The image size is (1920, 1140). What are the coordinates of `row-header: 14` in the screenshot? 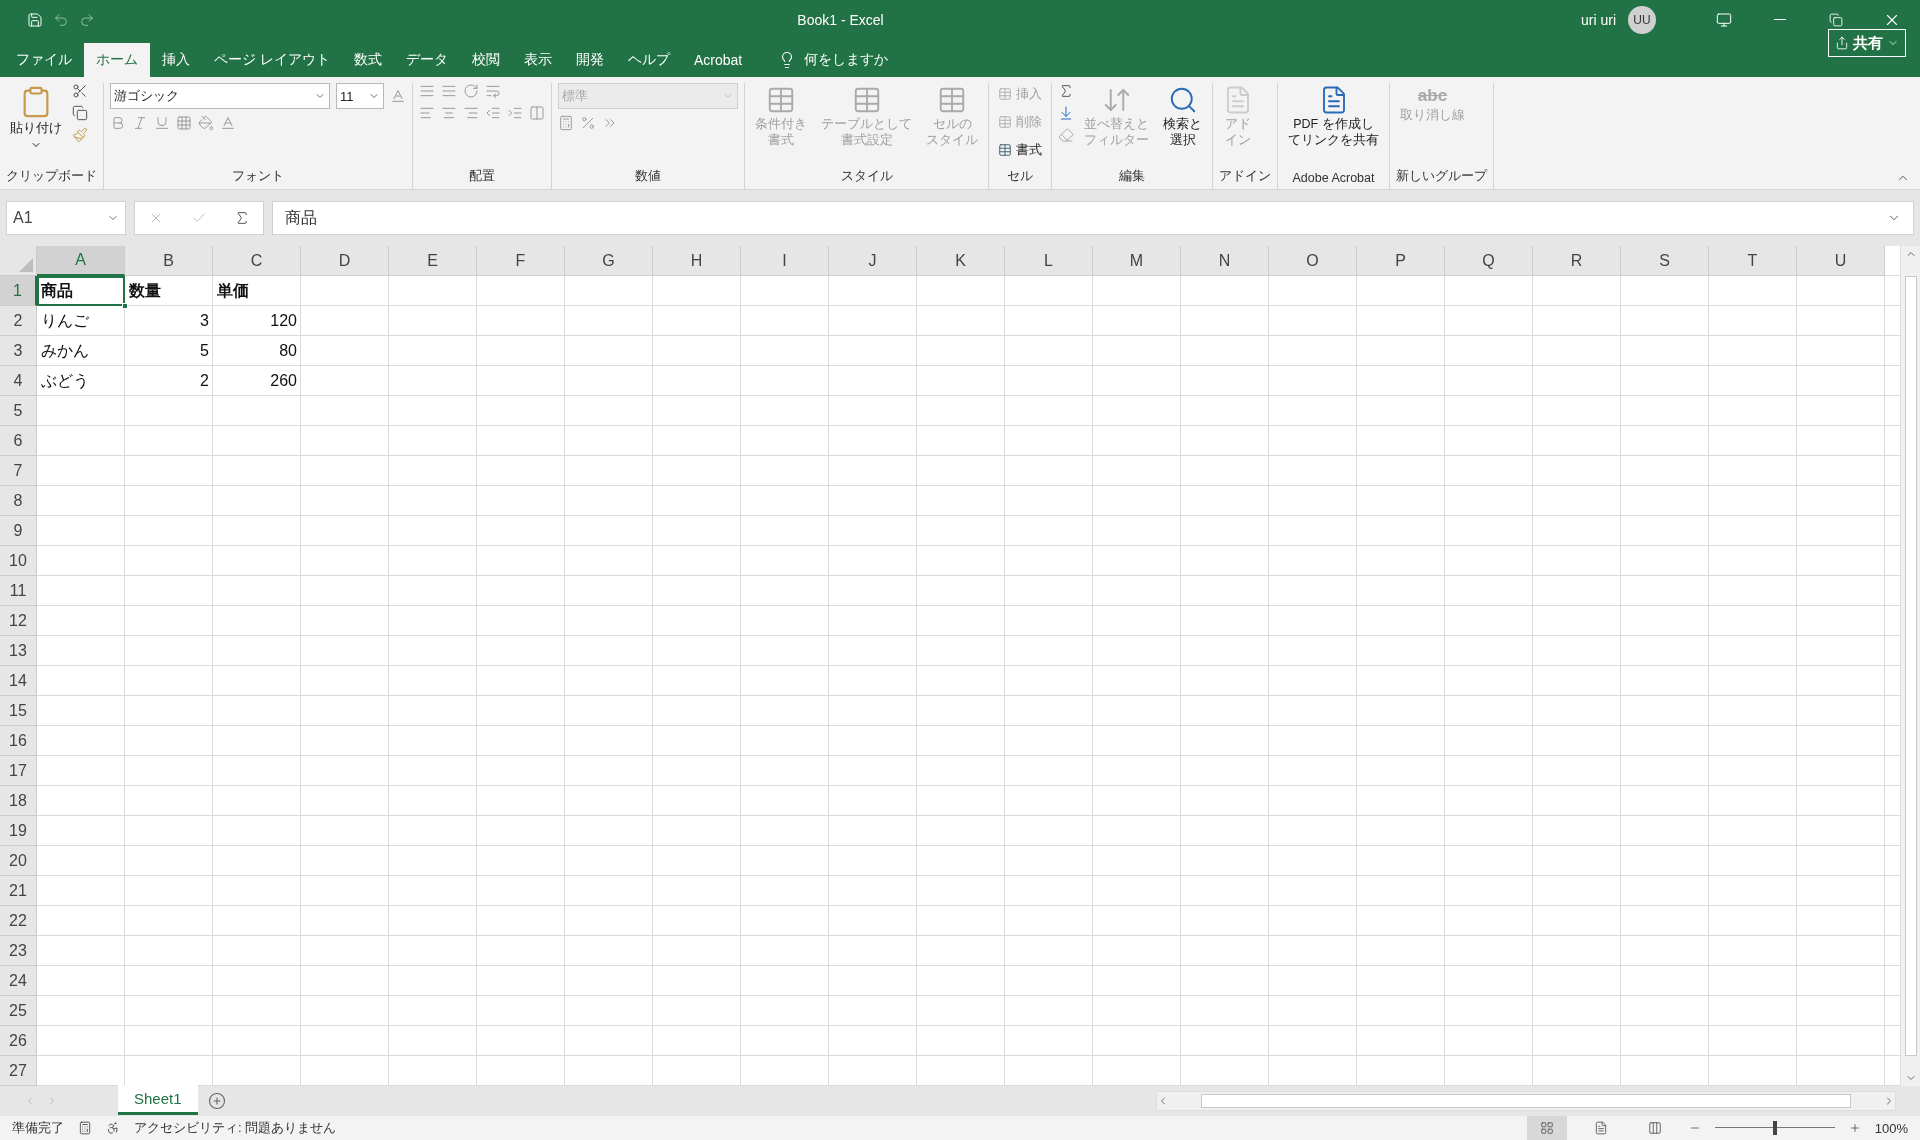 It's located at (18, 681).